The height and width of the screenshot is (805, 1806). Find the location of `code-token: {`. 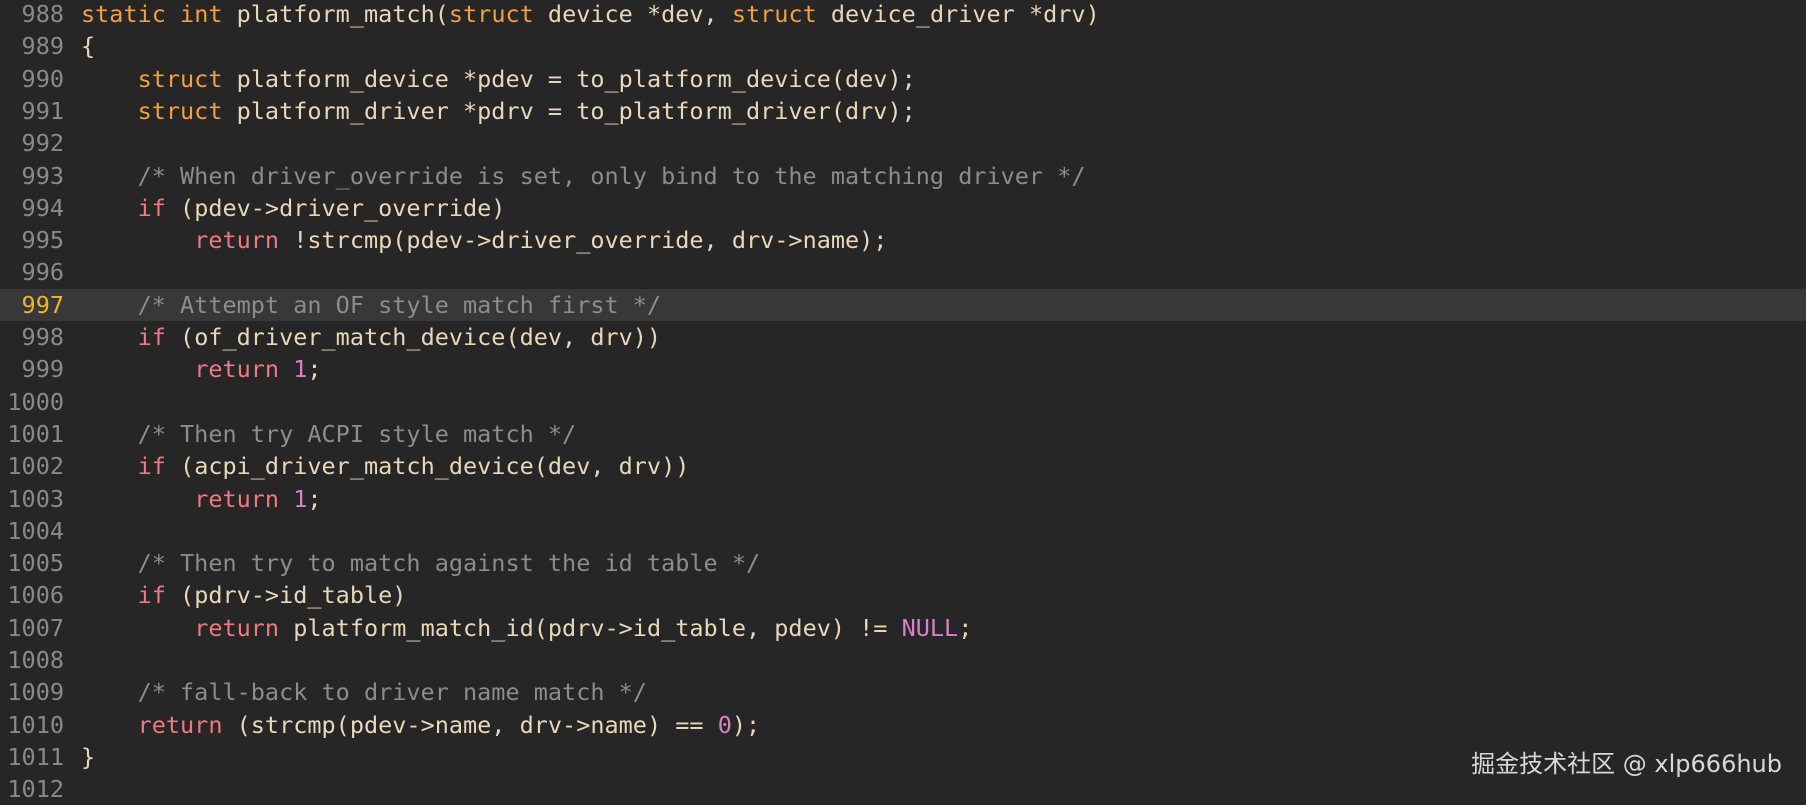

code-token: { is located at coordinates (88, 46).